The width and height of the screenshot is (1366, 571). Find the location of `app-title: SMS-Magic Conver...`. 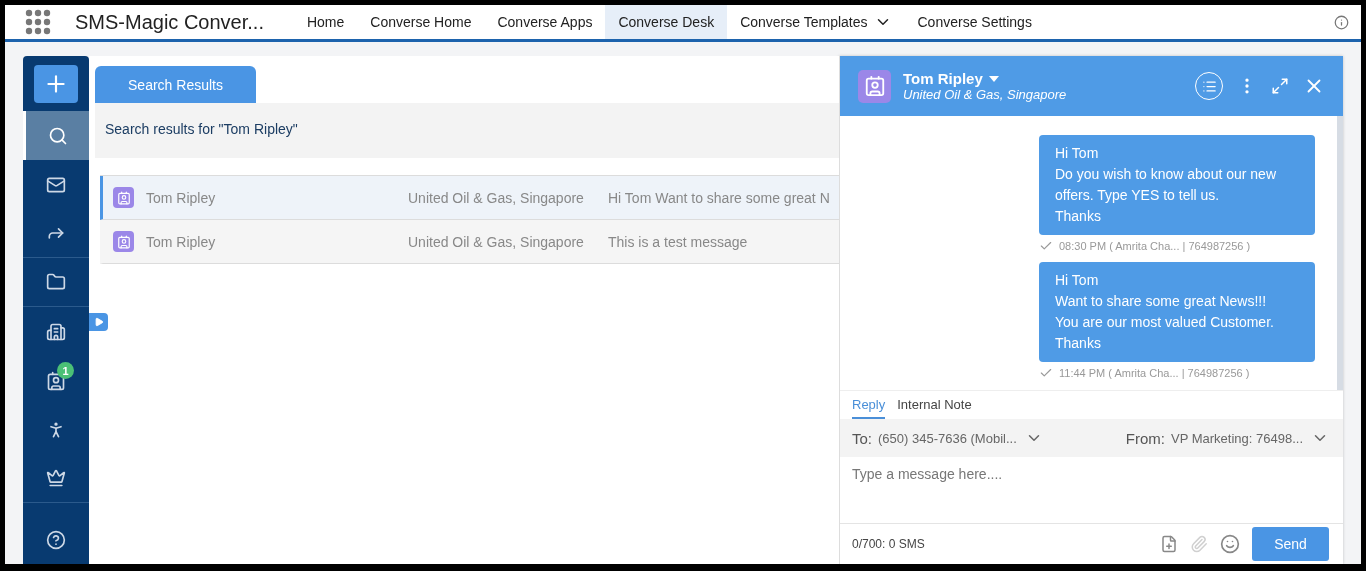

app-title: SMS-Magic Conver... is located at coordinates (169, 22).